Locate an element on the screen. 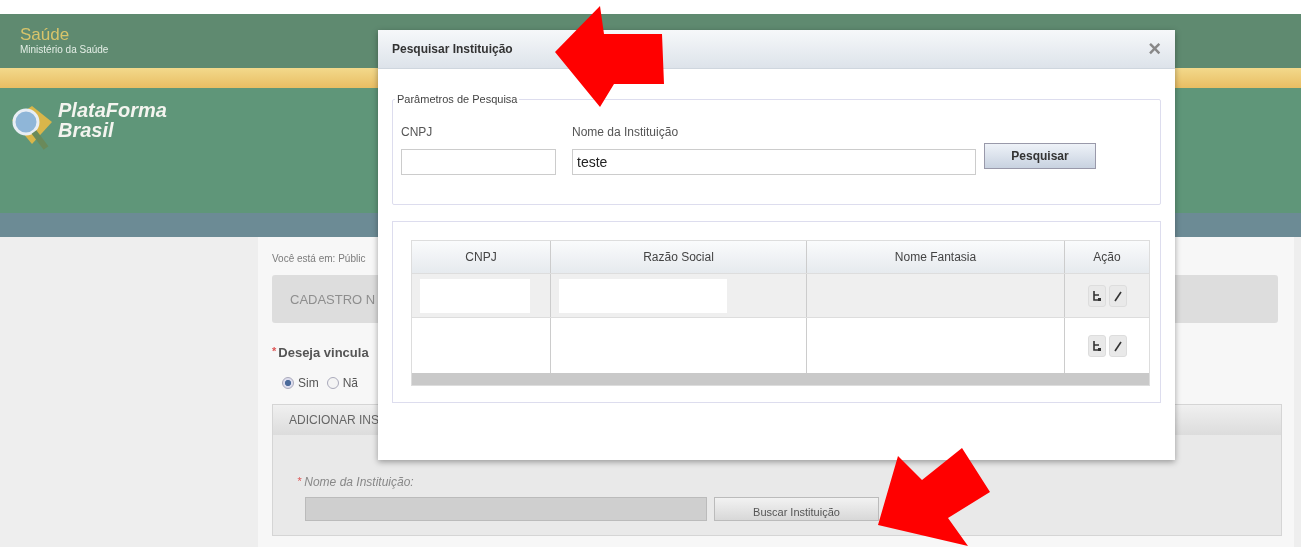 This screenshot has width=1301, height=547. brand-title: Saúde is located at coordinates (45, 35).